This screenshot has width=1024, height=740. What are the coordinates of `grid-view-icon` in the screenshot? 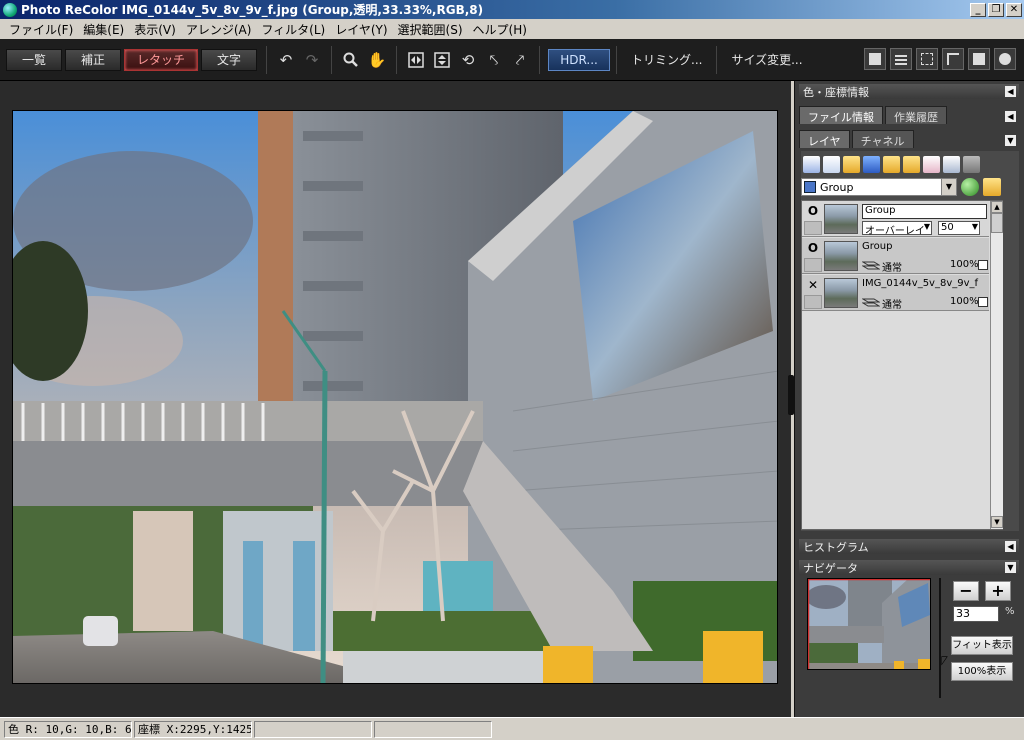 It's located at (901, 59).